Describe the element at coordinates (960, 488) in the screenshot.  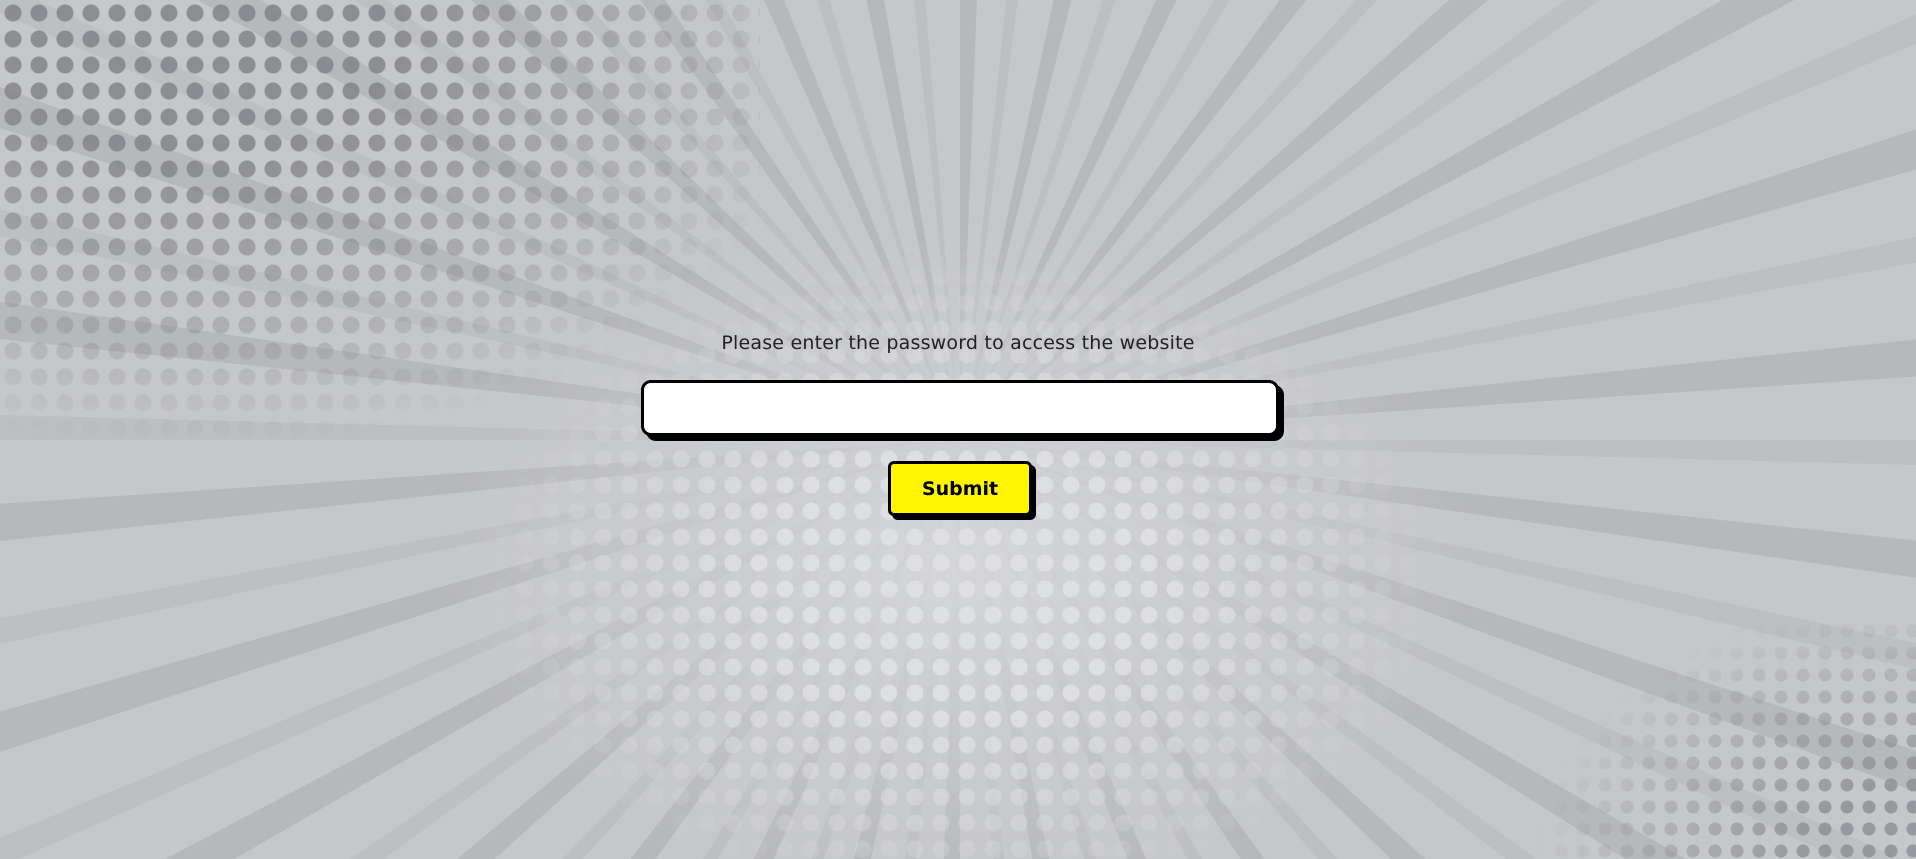
I see `submit-button: Submit` at that location.